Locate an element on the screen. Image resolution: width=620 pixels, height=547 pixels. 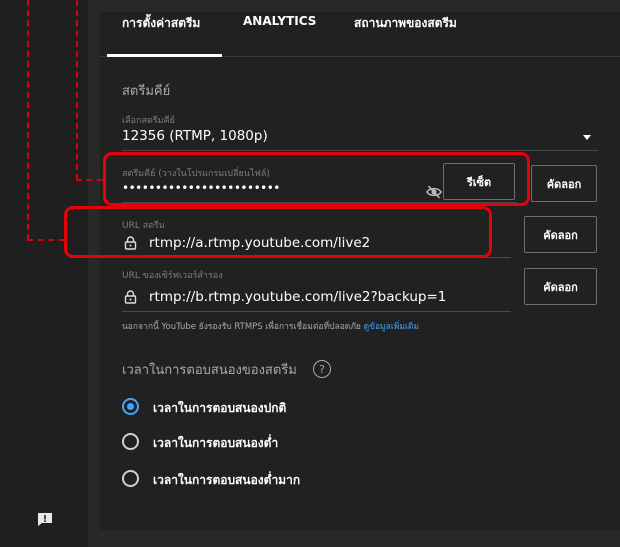
select-stream-key-label: เลือกสตรีมคีย์ is located at coordinates (148, 121).